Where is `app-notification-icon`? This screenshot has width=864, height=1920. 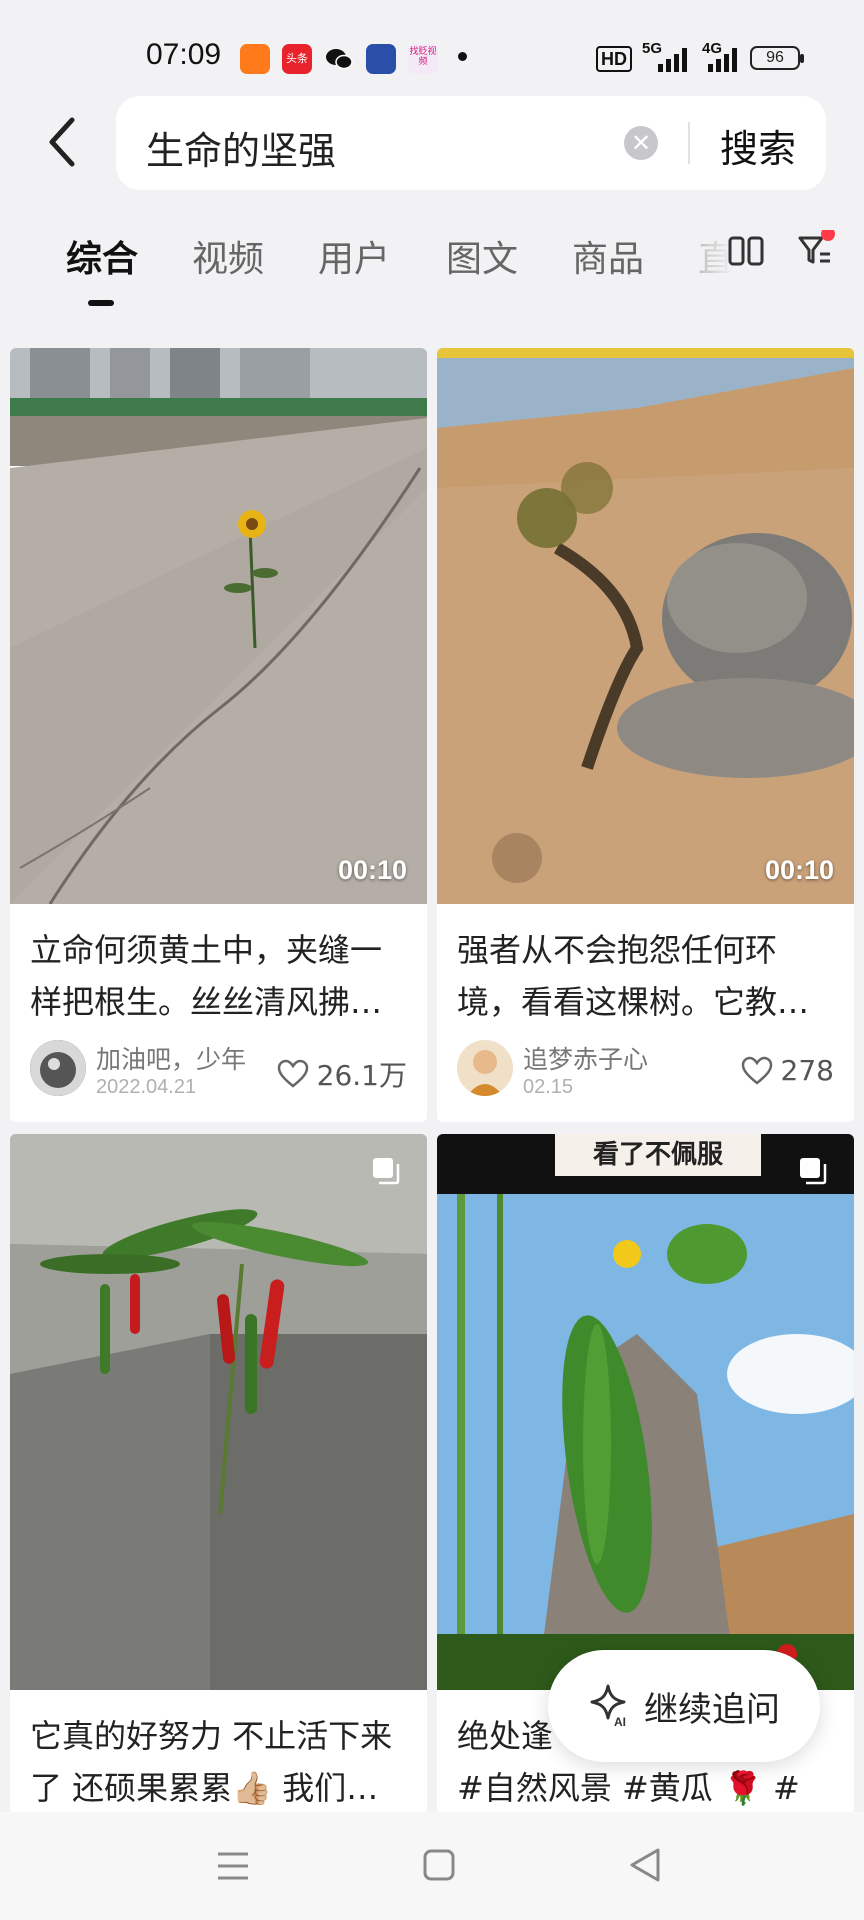 app-notification-icon is located at coordinates (255, 59).